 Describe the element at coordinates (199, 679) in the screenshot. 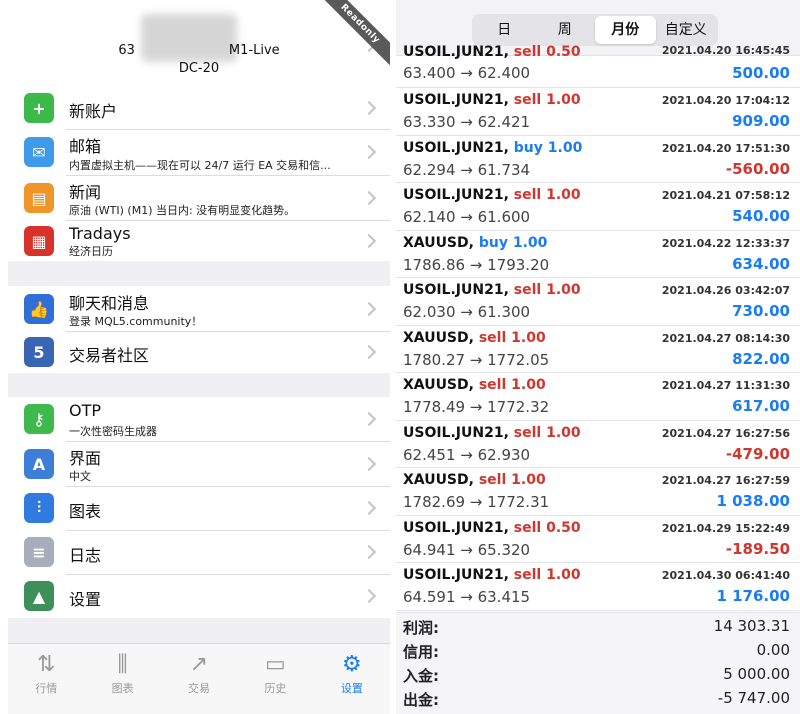

I see `tab-3: ↗ 交易` at that location.